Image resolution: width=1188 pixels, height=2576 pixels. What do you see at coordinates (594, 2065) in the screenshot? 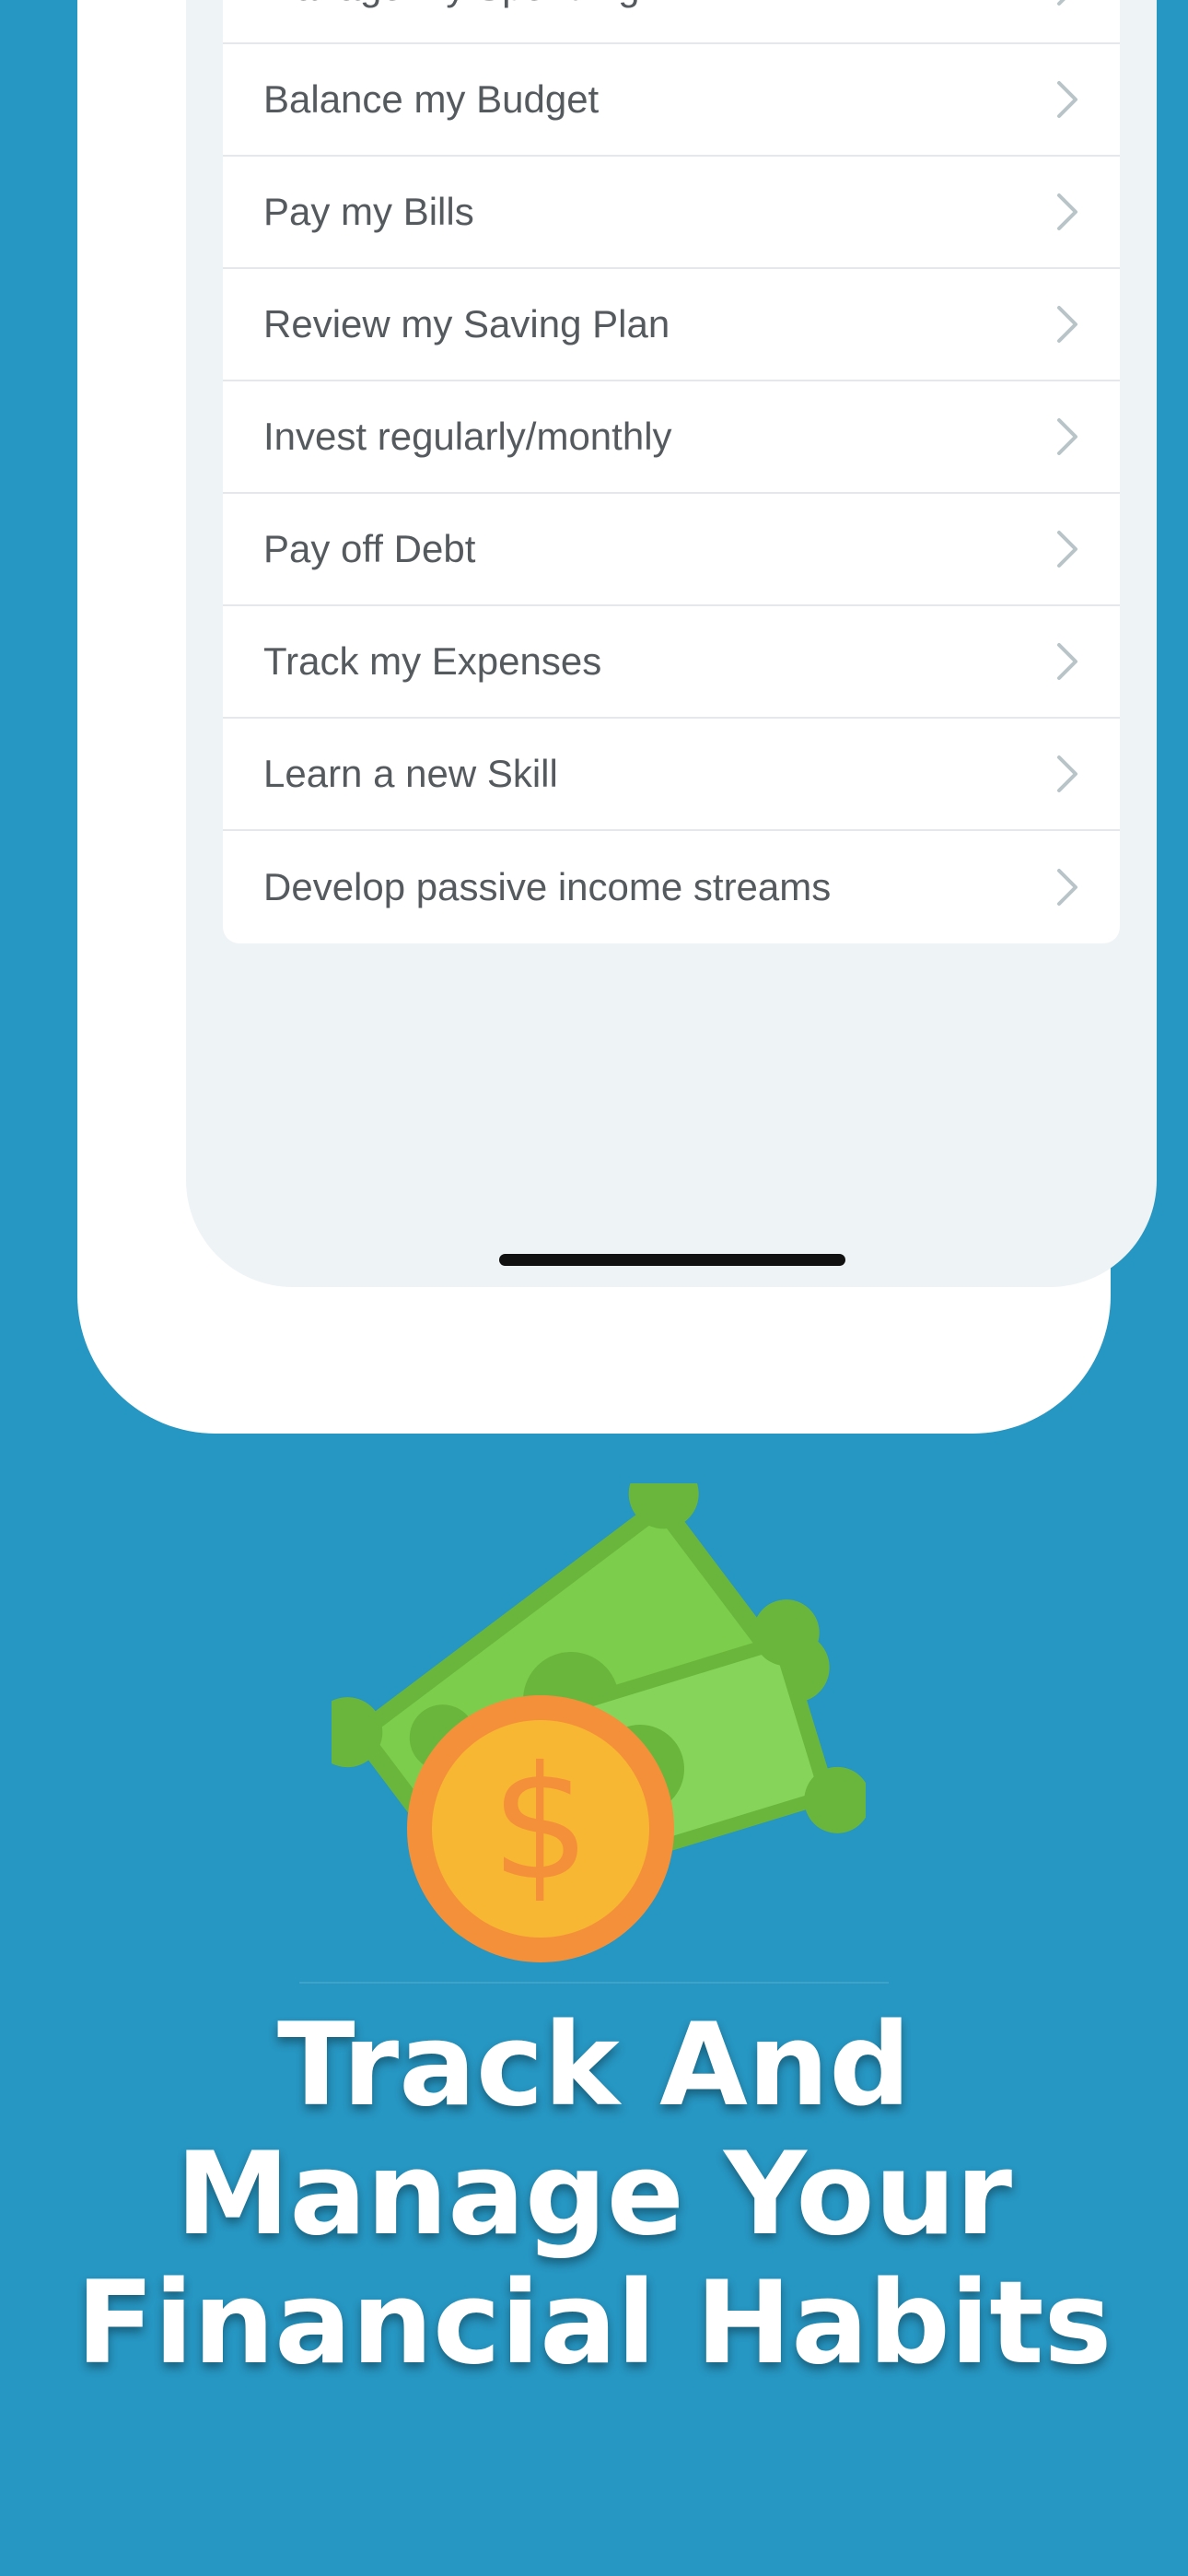
I see `headline-line-1: Track And` at bounding box center [594, 2065].